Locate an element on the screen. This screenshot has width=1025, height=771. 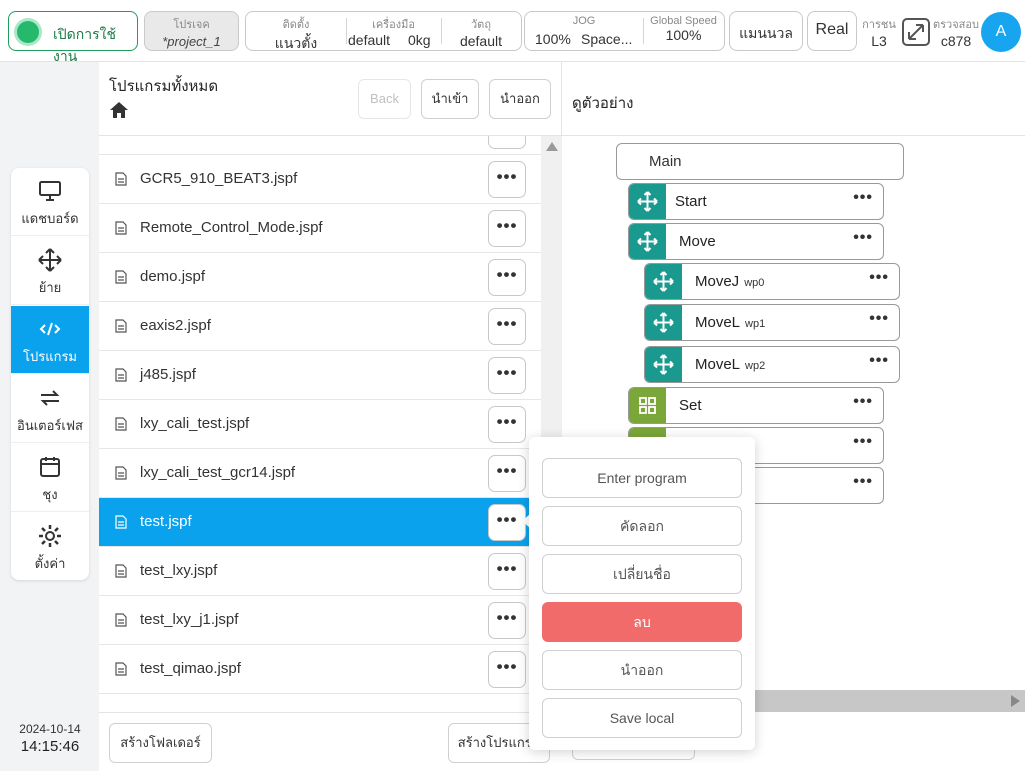
menu-export: นำออก is located at coordinates (642, 670).